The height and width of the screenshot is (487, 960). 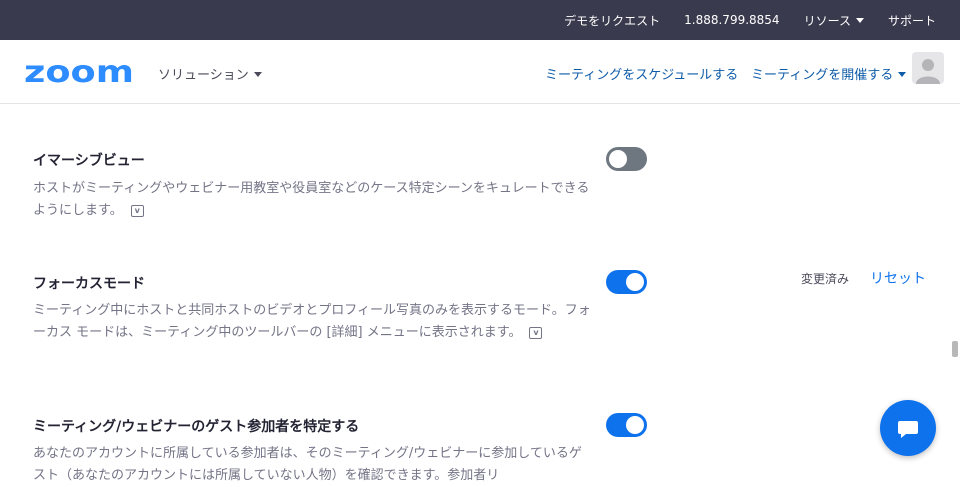 I want to click on phone-number-link: 1.888.799.8854, so click(x=731, y=20).